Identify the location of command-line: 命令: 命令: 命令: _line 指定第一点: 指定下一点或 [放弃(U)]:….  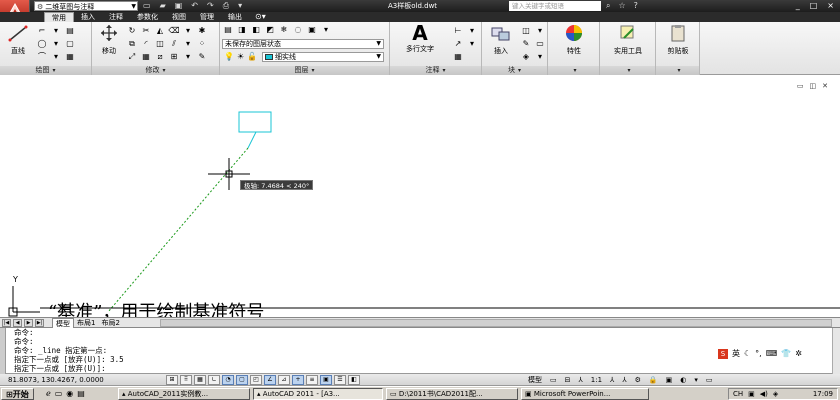
(420, 351).